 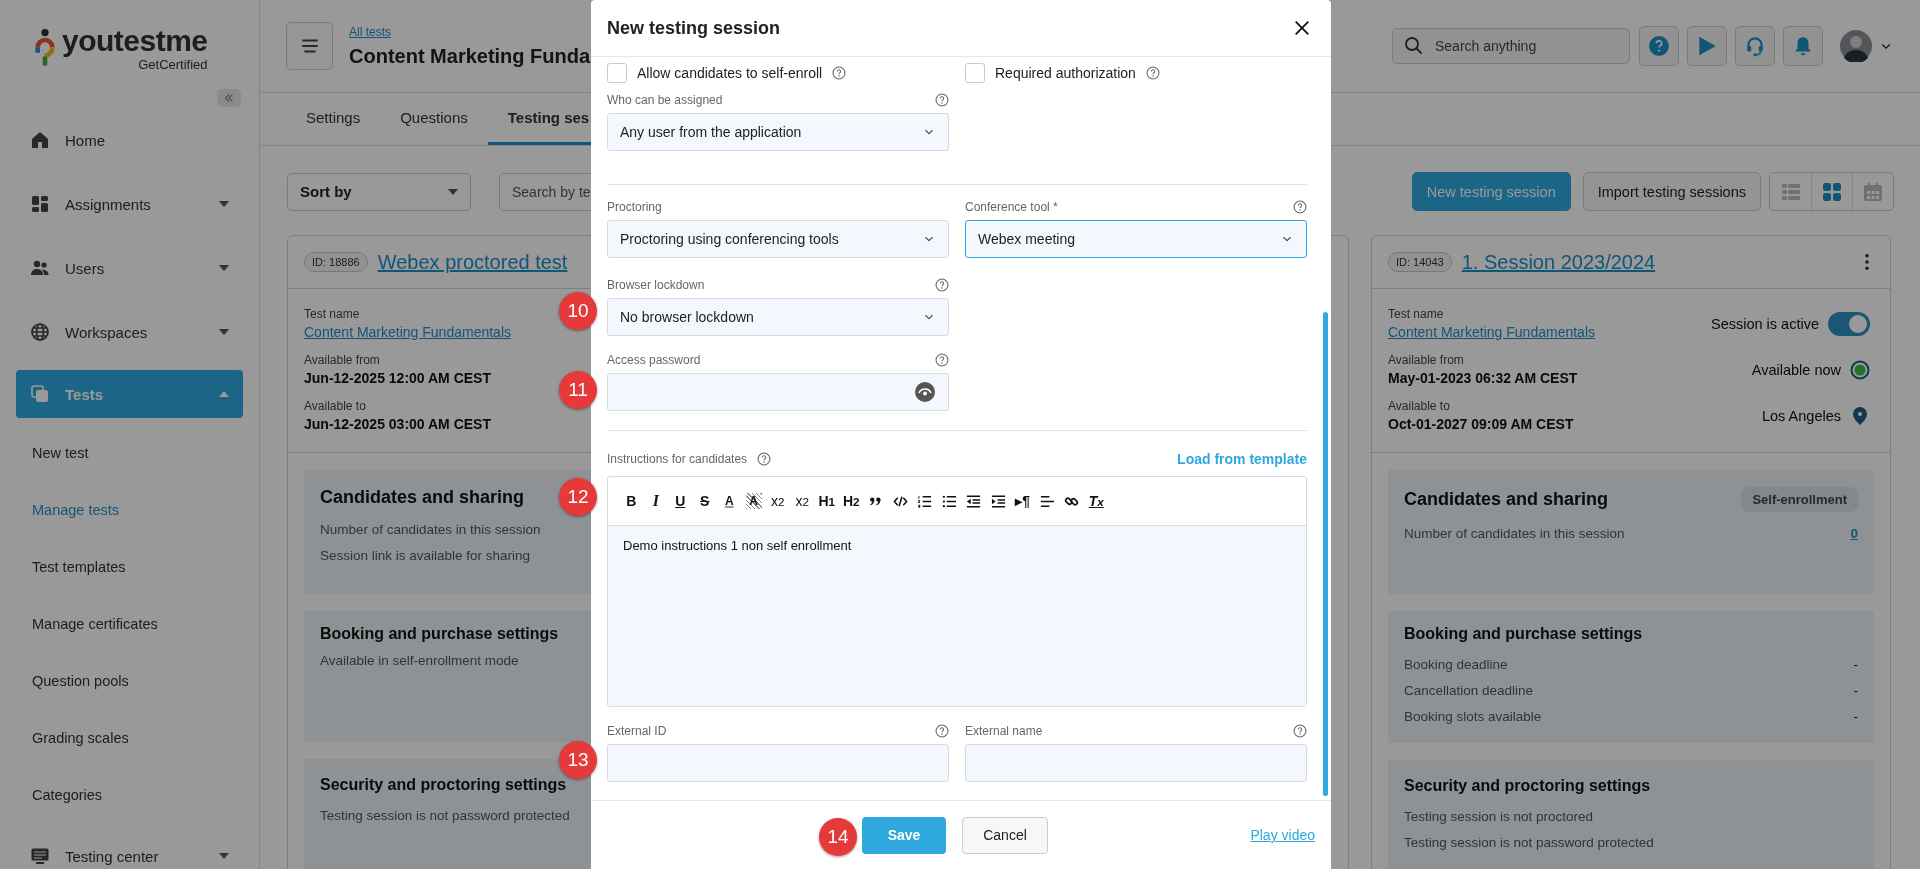 What do you see at coordinates (1867, 262) in the screenshot?
I see `more-icon` at bounding box center [1867, 262].